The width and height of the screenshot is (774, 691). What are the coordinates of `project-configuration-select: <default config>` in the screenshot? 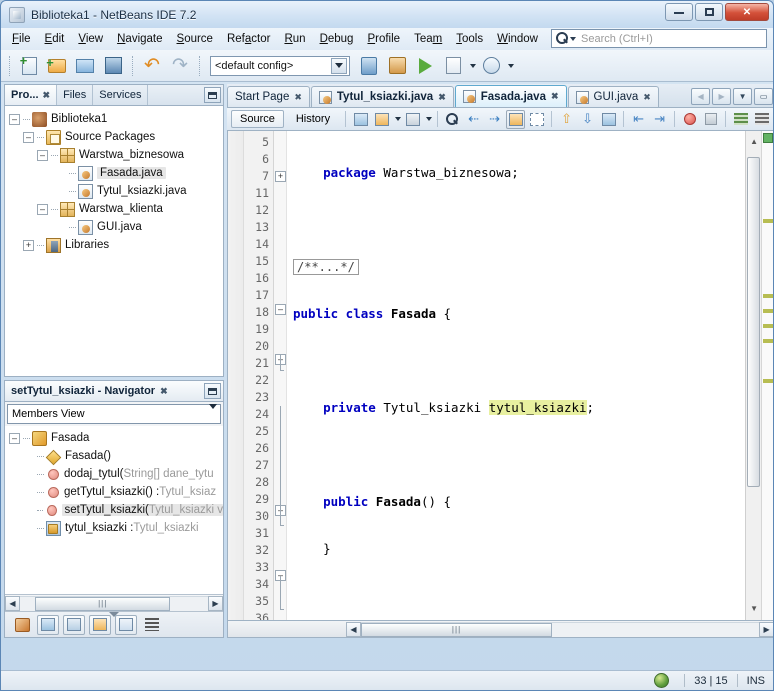 It's located at (280, 65).